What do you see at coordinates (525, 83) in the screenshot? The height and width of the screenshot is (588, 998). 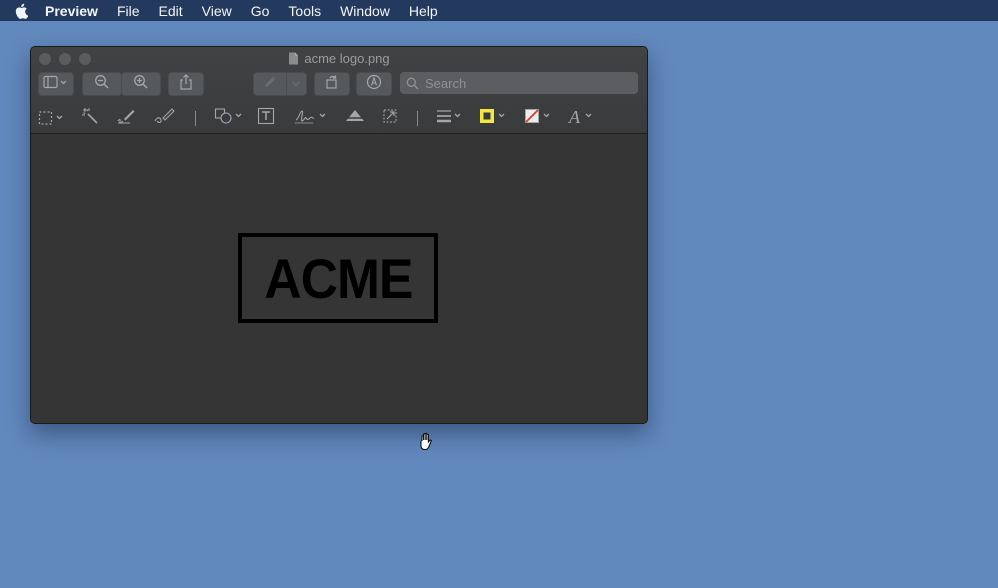 I see `search-input` at bounding box center [525, 83].